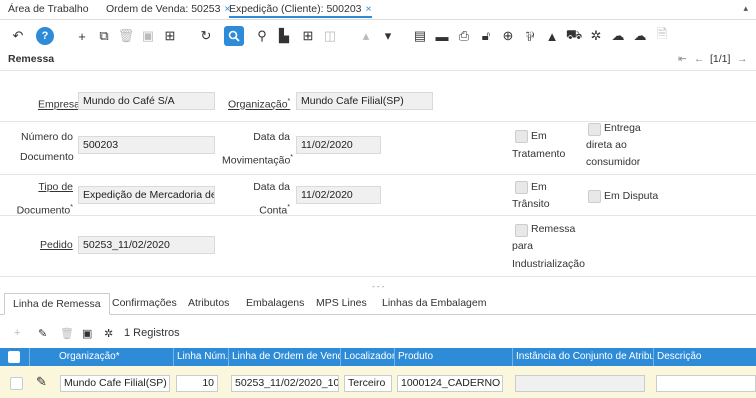 The height and width of the screenshot is (398, 756). What do you see at coordinates (521, 187) in the screenshot?
I see `em-transito-checkbox` at bounding box center [521, 187].